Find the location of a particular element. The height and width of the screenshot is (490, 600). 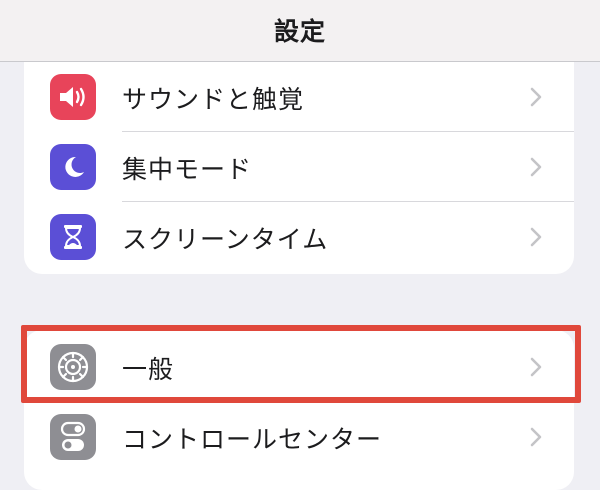

gear-icon is located at coordinates (73, 367).